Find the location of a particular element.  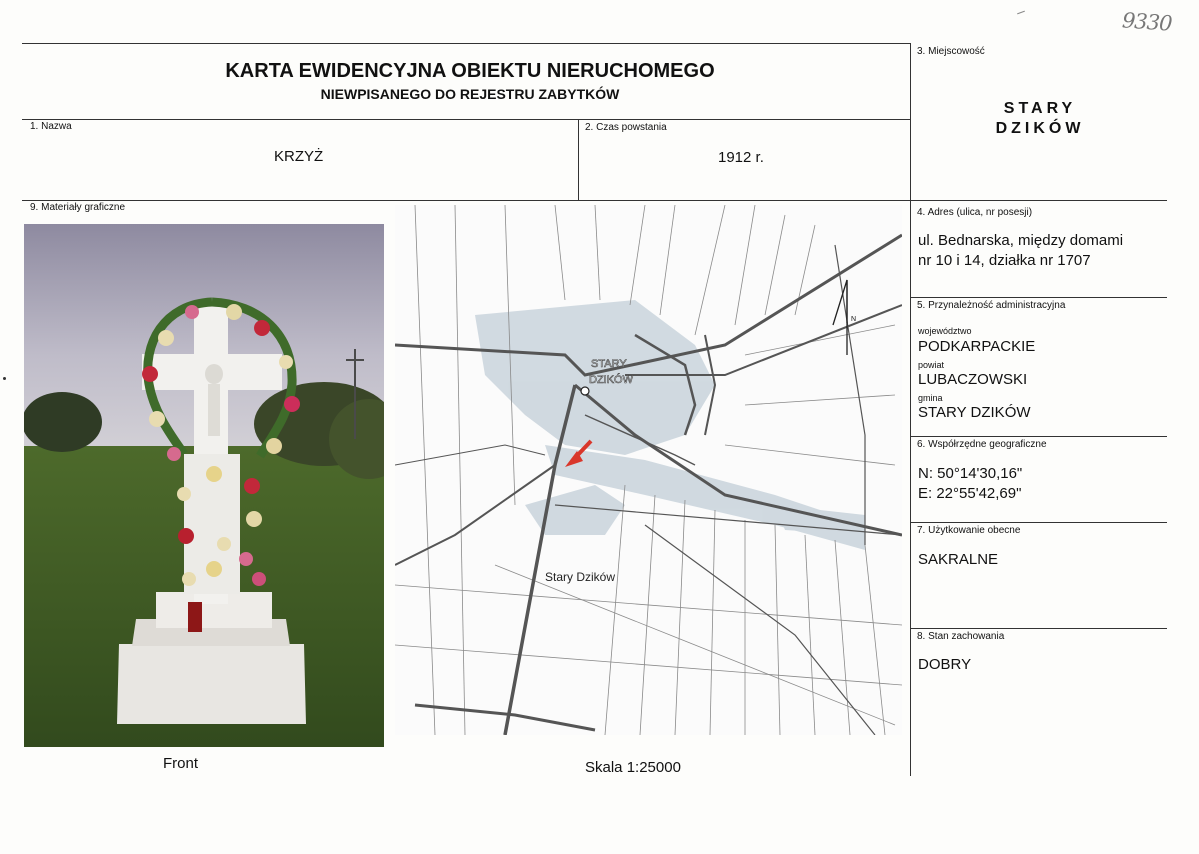

map-town-label-1: STARY is located at coordinates (609, 364).